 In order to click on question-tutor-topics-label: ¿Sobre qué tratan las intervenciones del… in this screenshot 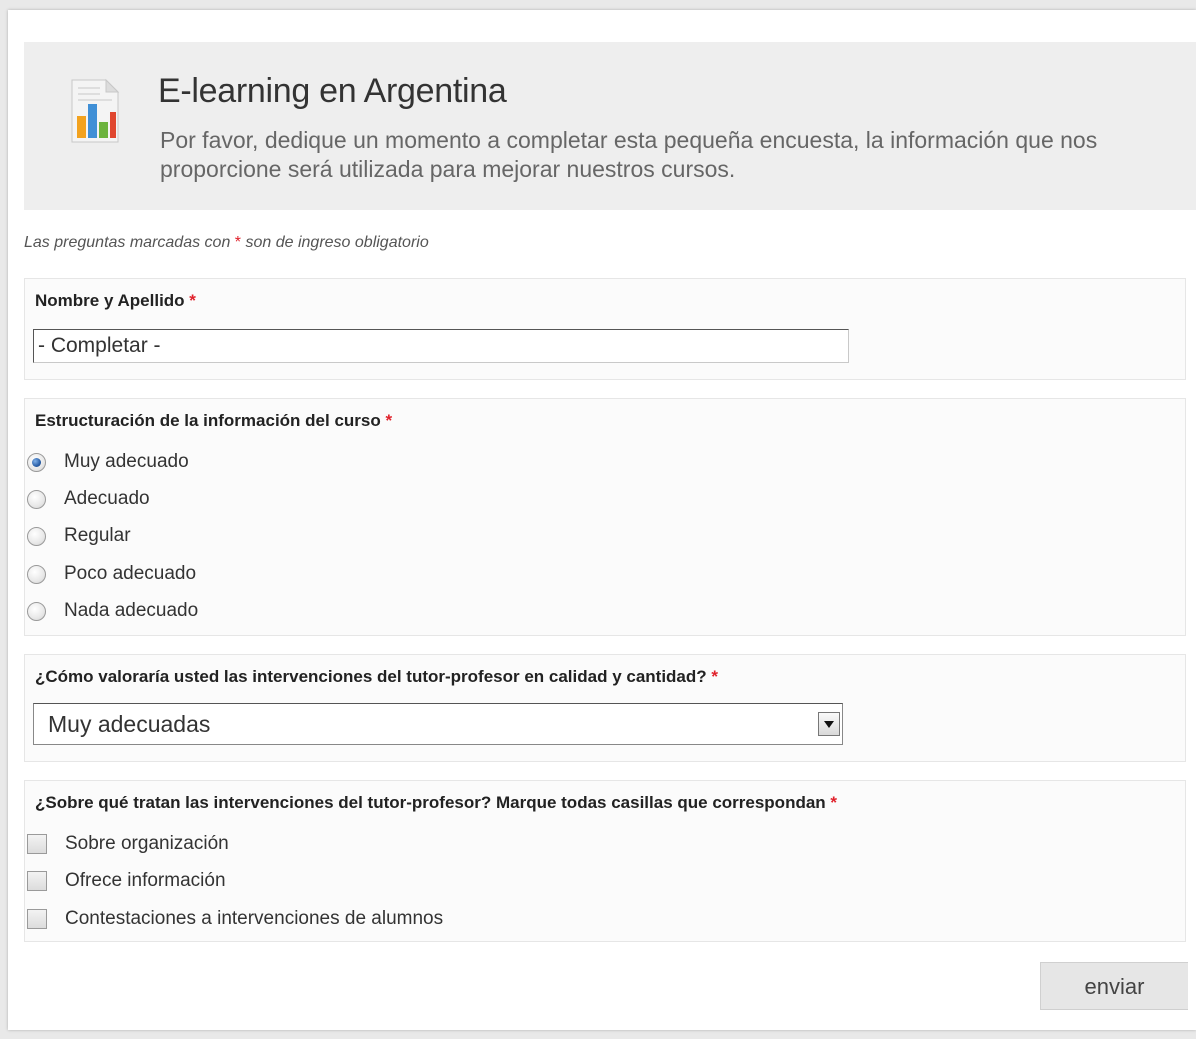, I will do `click(436, 803)`.